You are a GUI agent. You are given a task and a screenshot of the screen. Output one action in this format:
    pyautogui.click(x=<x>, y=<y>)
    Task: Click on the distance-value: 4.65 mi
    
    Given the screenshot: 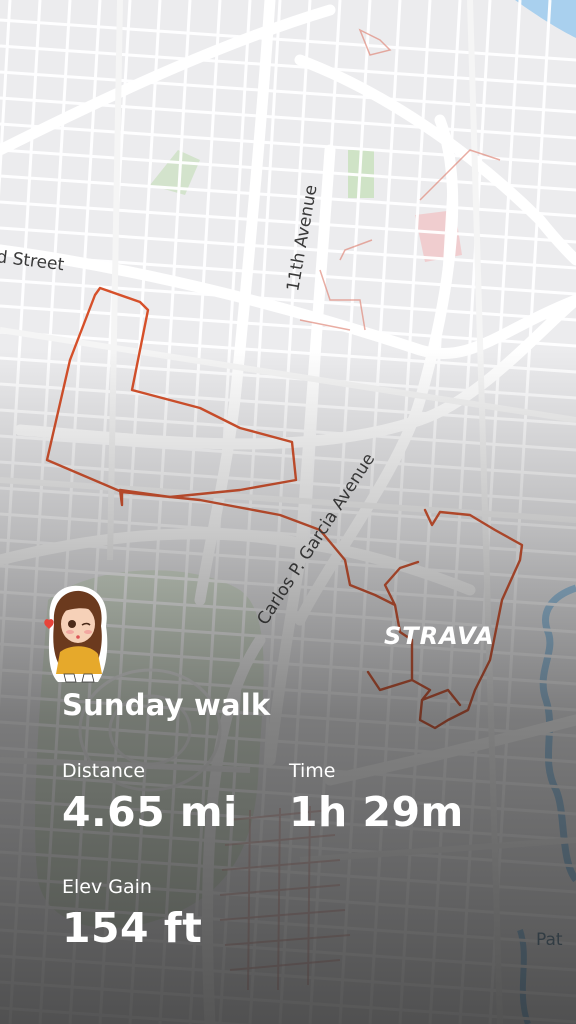 What is the action you would take?
    pyautogui.click(x=150, y=812)
    